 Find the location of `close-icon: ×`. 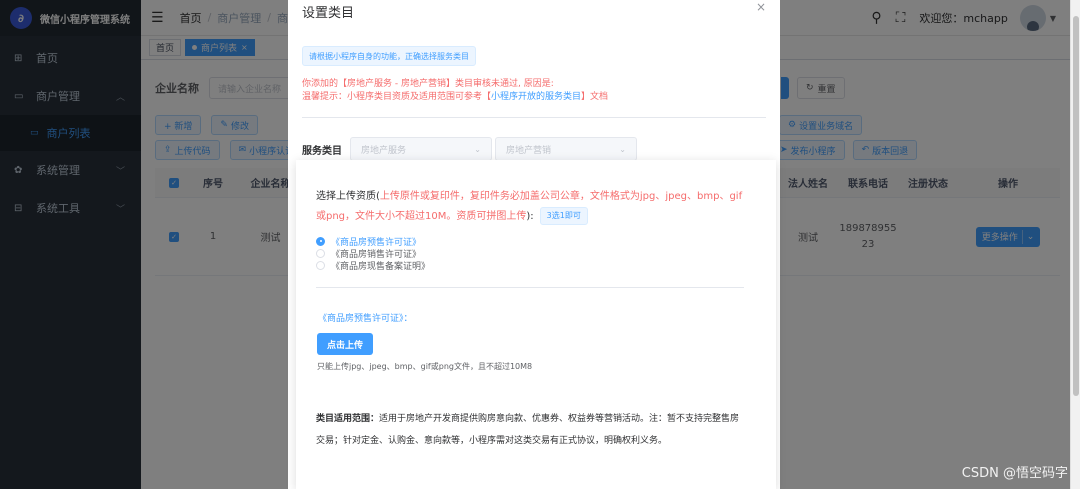

close-icon: × is located at coordinates (761, 7).